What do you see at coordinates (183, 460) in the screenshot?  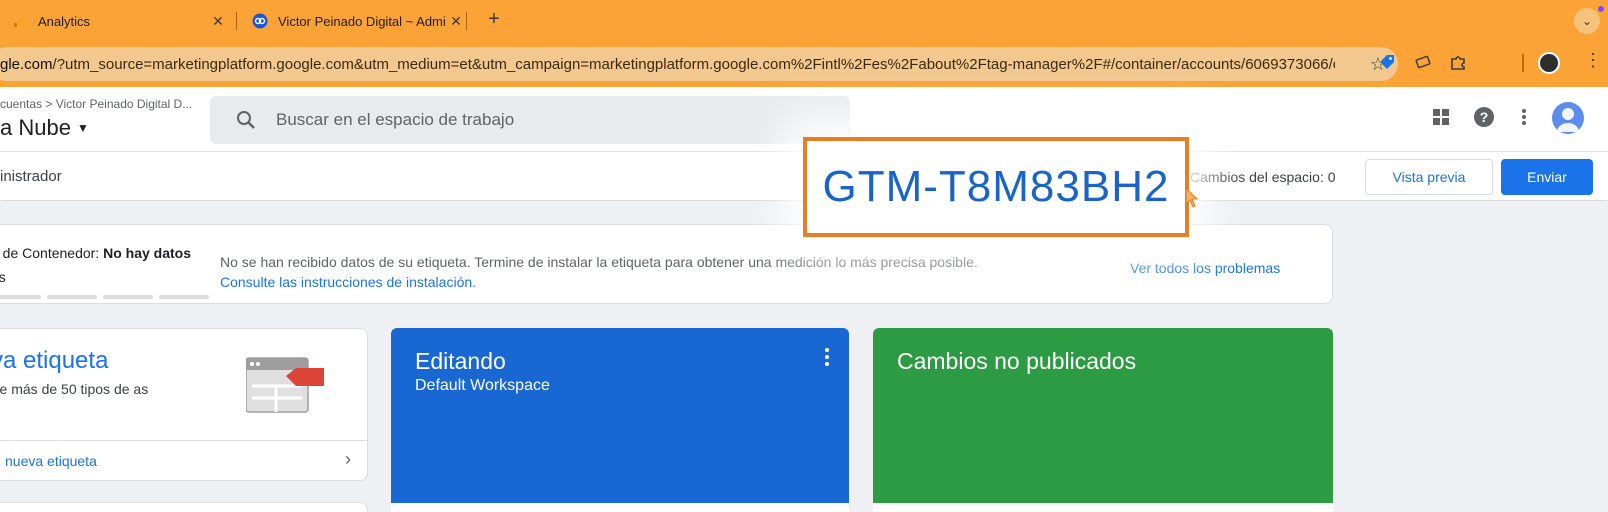 I see `new-tag-footer: nueva etiqueta ›` at bounding box center [183, 460].